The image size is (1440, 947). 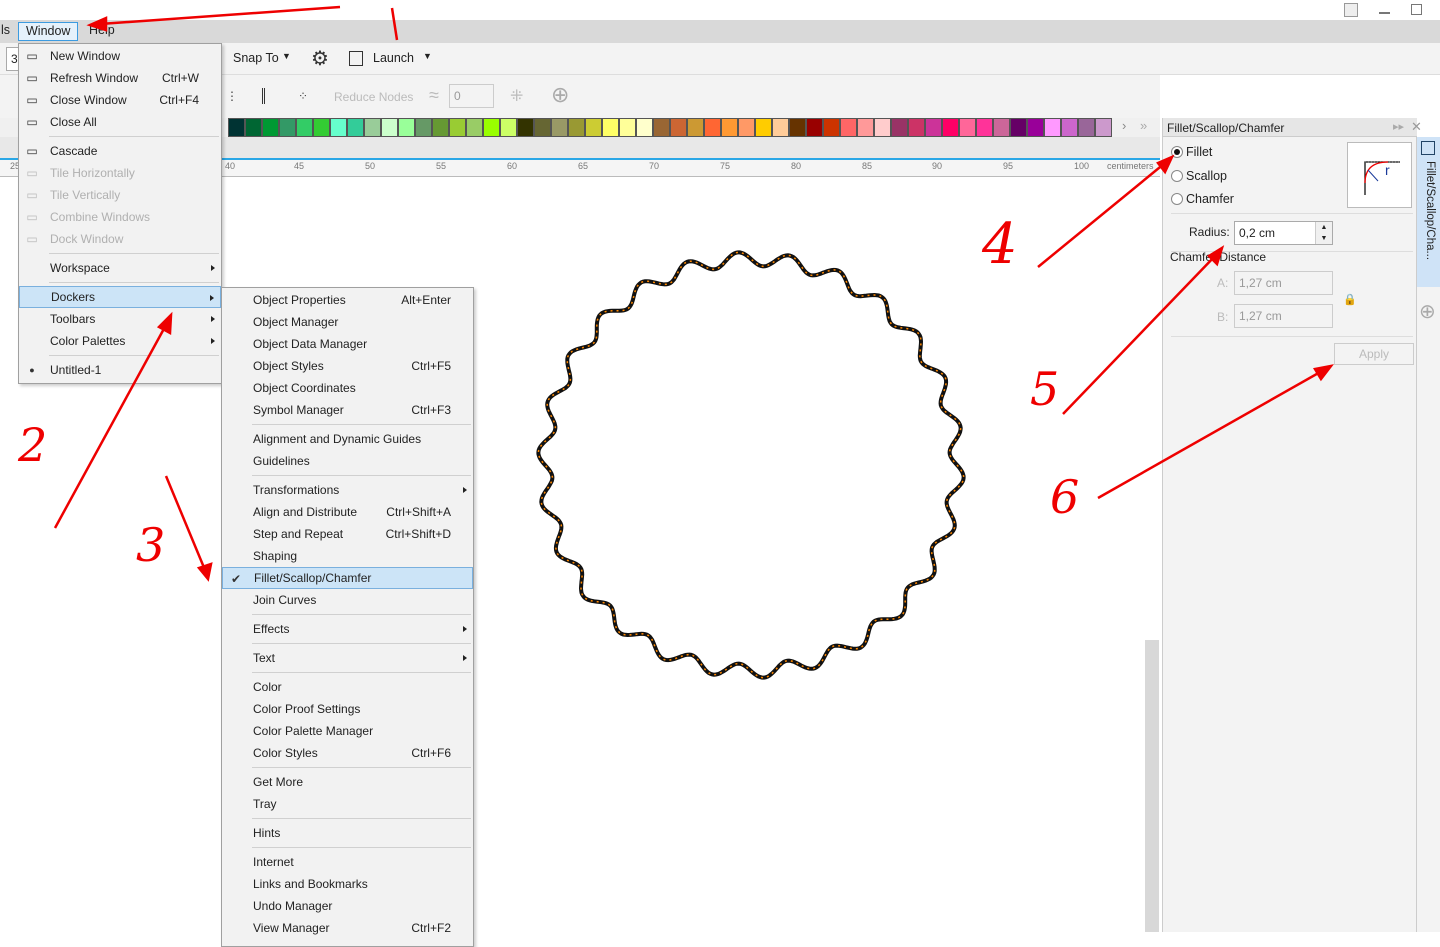 I want to click on restore-icon, so click(x=1416, y=9).